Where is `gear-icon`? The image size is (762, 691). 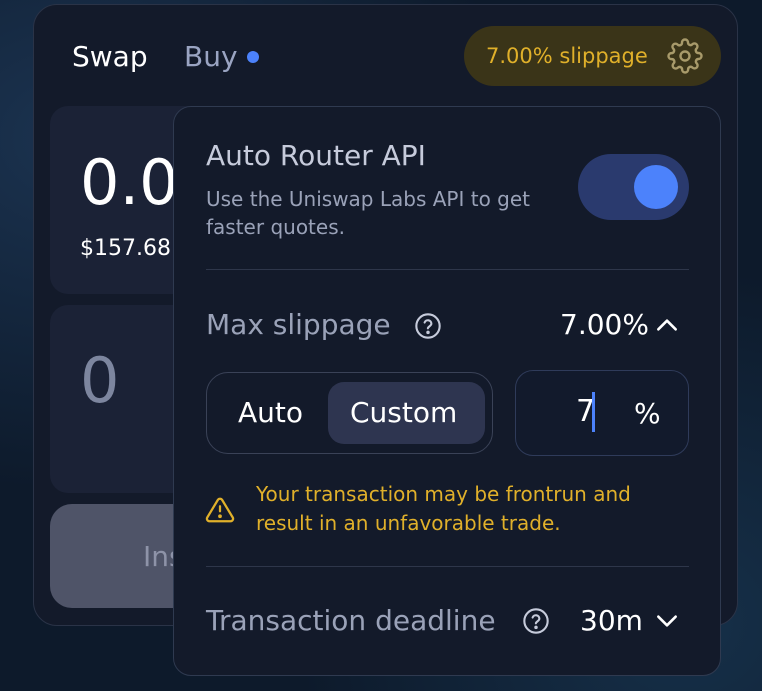
gear-icon is located at coordinates (685, 56).